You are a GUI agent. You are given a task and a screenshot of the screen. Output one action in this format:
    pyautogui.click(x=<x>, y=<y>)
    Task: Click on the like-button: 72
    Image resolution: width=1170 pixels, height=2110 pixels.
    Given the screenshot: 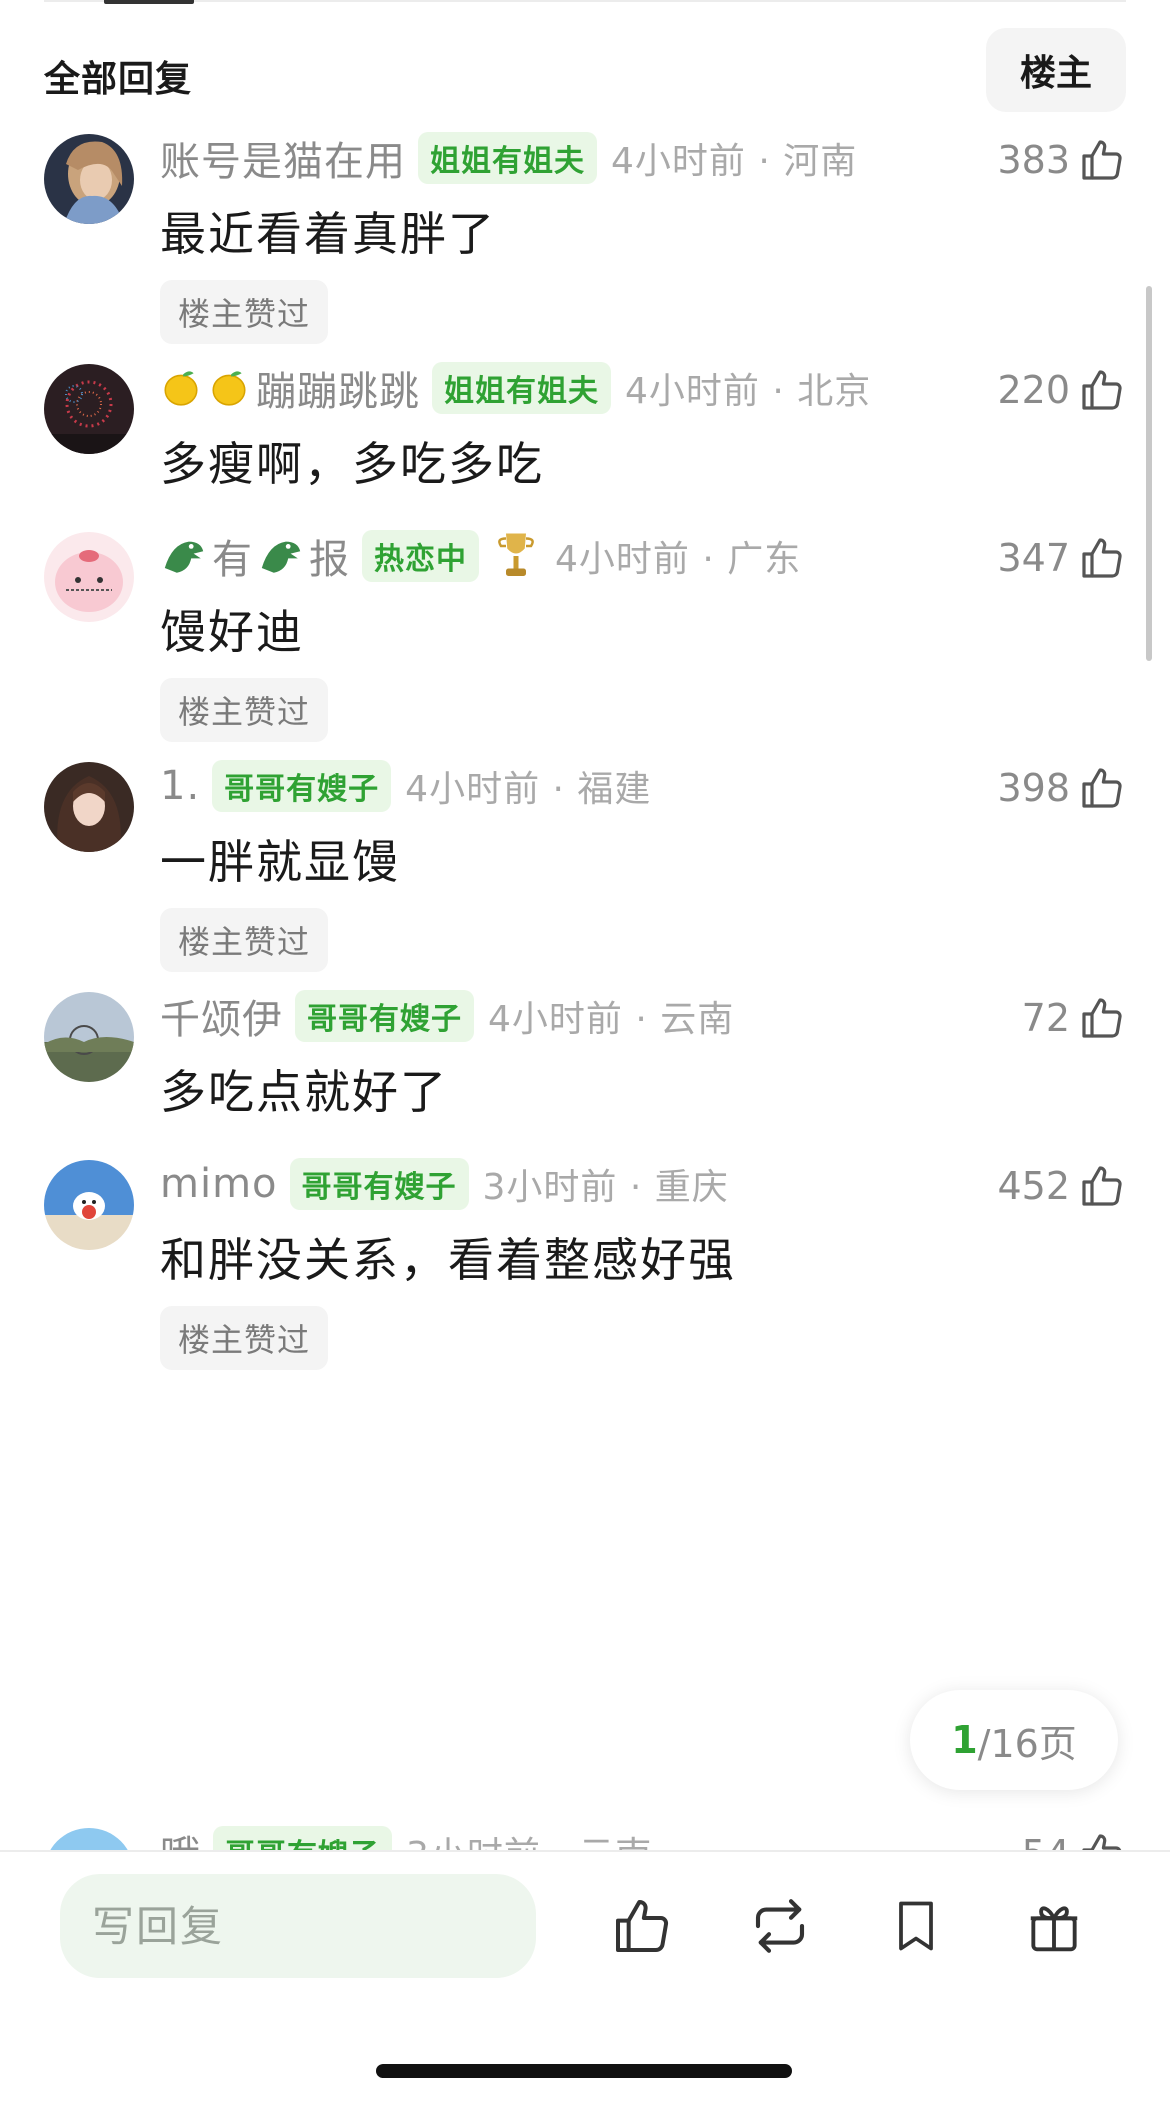 What is the action you would take?
    pyautogui.click(x=1074, y=1018)
    